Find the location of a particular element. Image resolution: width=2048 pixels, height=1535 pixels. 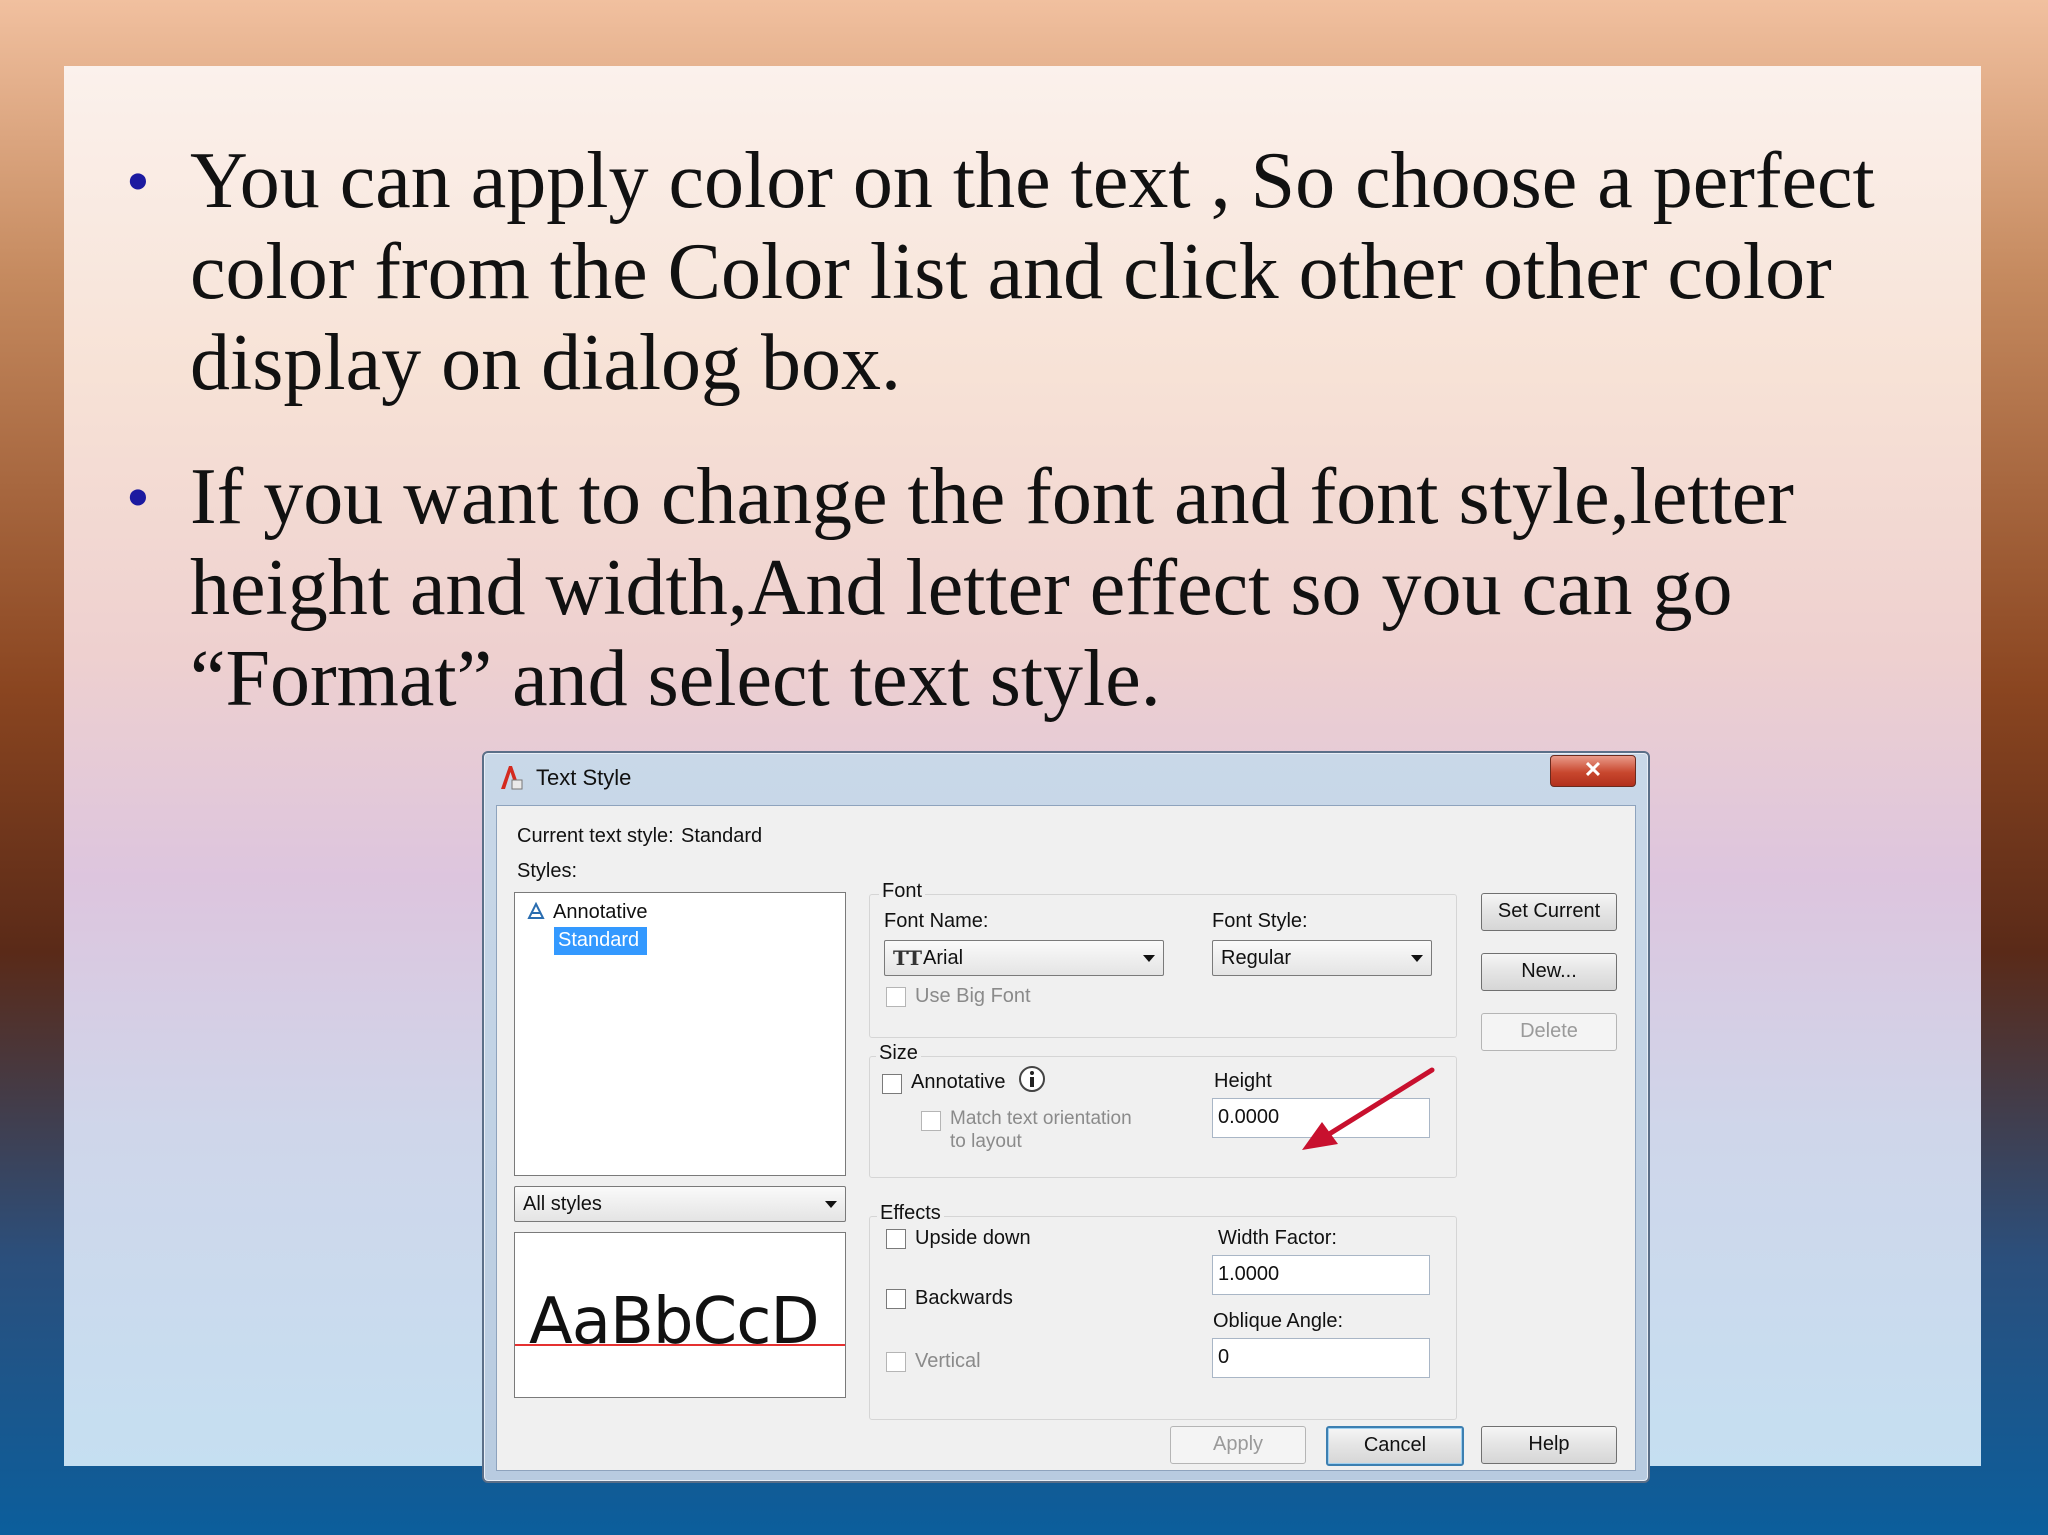

annotation-arrow-icon is located at coordinates (1368, 1108).